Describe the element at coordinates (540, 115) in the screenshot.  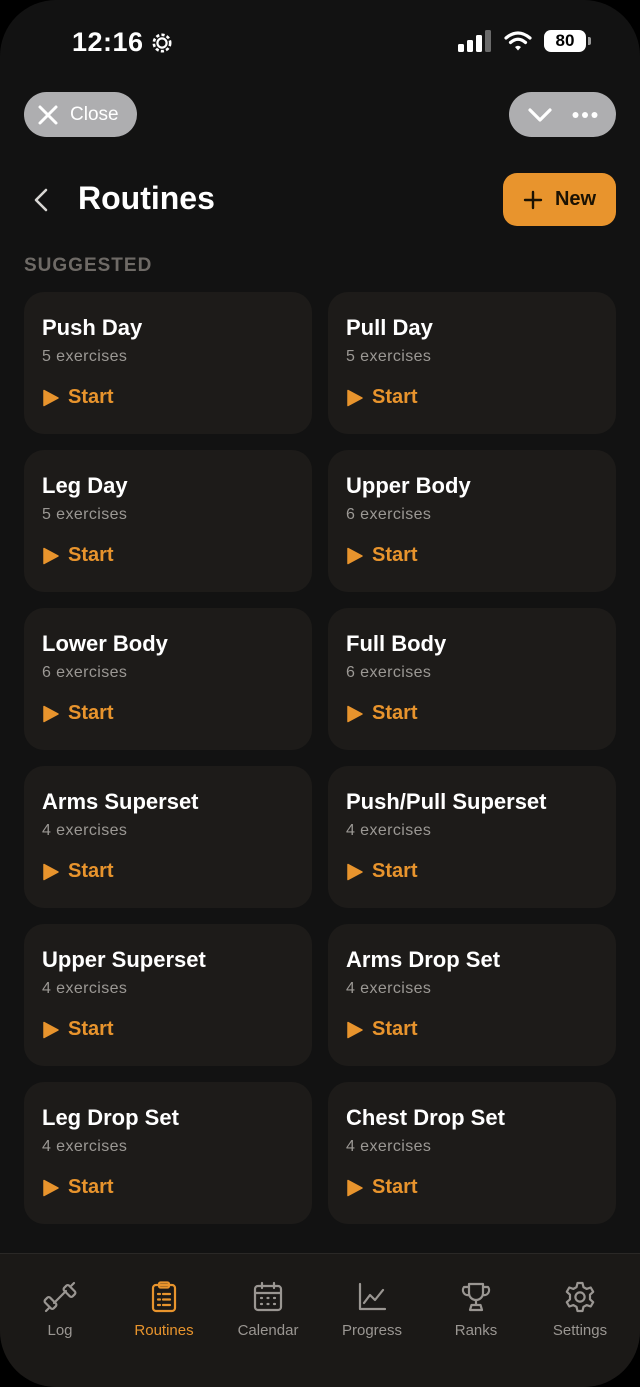
I see `chevron-down-icon` at that location.